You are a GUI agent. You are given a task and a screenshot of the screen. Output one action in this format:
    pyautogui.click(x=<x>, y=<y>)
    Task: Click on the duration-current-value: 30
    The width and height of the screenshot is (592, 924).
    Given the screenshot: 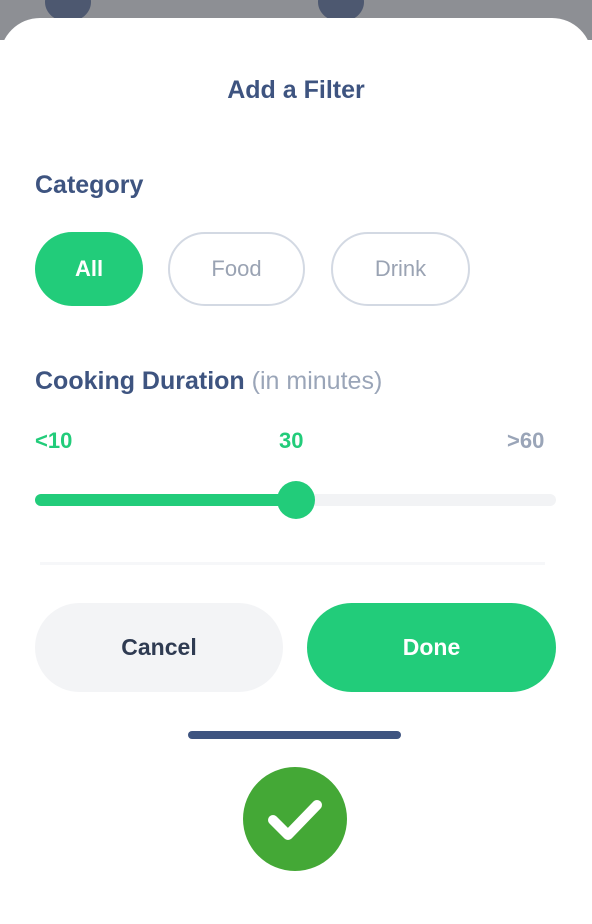 What is the action you would take?
    pyautogui.click(x=291, y=440)
    